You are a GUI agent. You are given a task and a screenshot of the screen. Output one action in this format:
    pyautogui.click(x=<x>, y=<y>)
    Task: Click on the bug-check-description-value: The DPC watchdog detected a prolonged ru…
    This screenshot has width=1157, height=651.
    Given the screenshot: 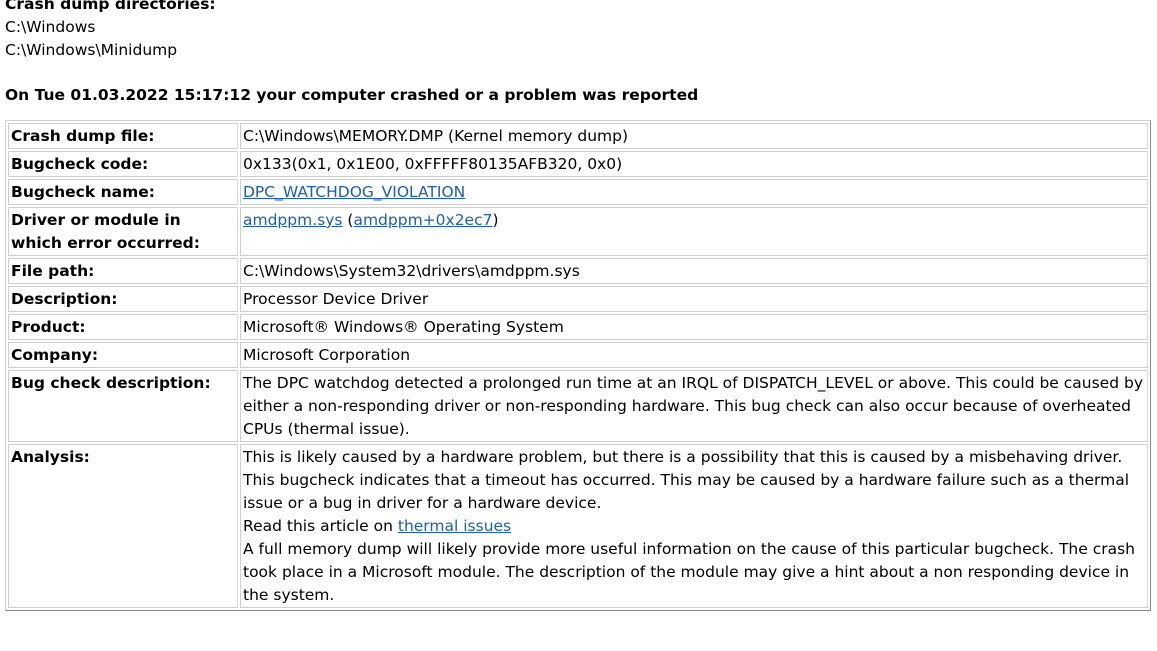 What is the action you would take?
    pyautogui.click(x=694, y=406)
    